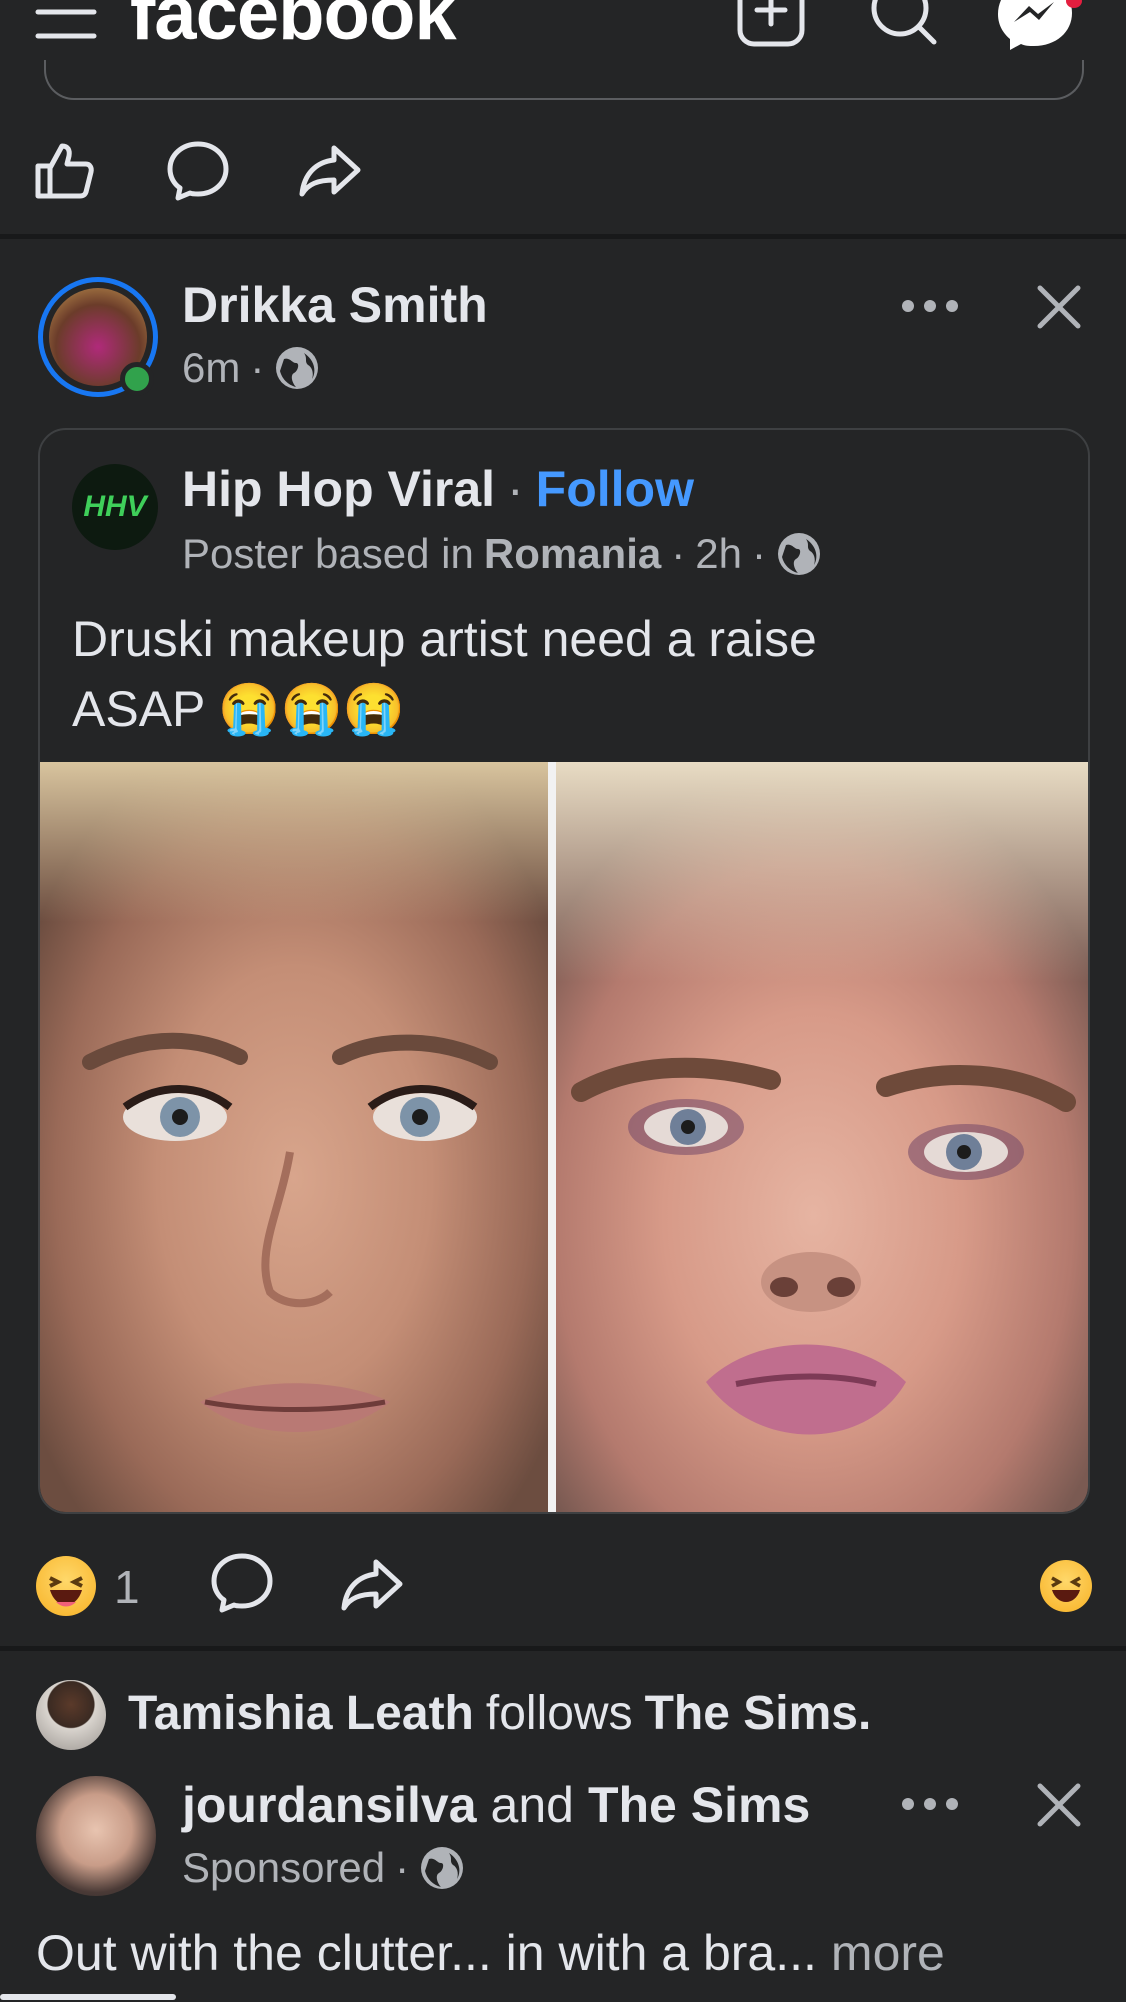  What do you see at coordinates (211, 368) in the screenshot?
I see `post-time: 6m` at bounding box center [211, 368].